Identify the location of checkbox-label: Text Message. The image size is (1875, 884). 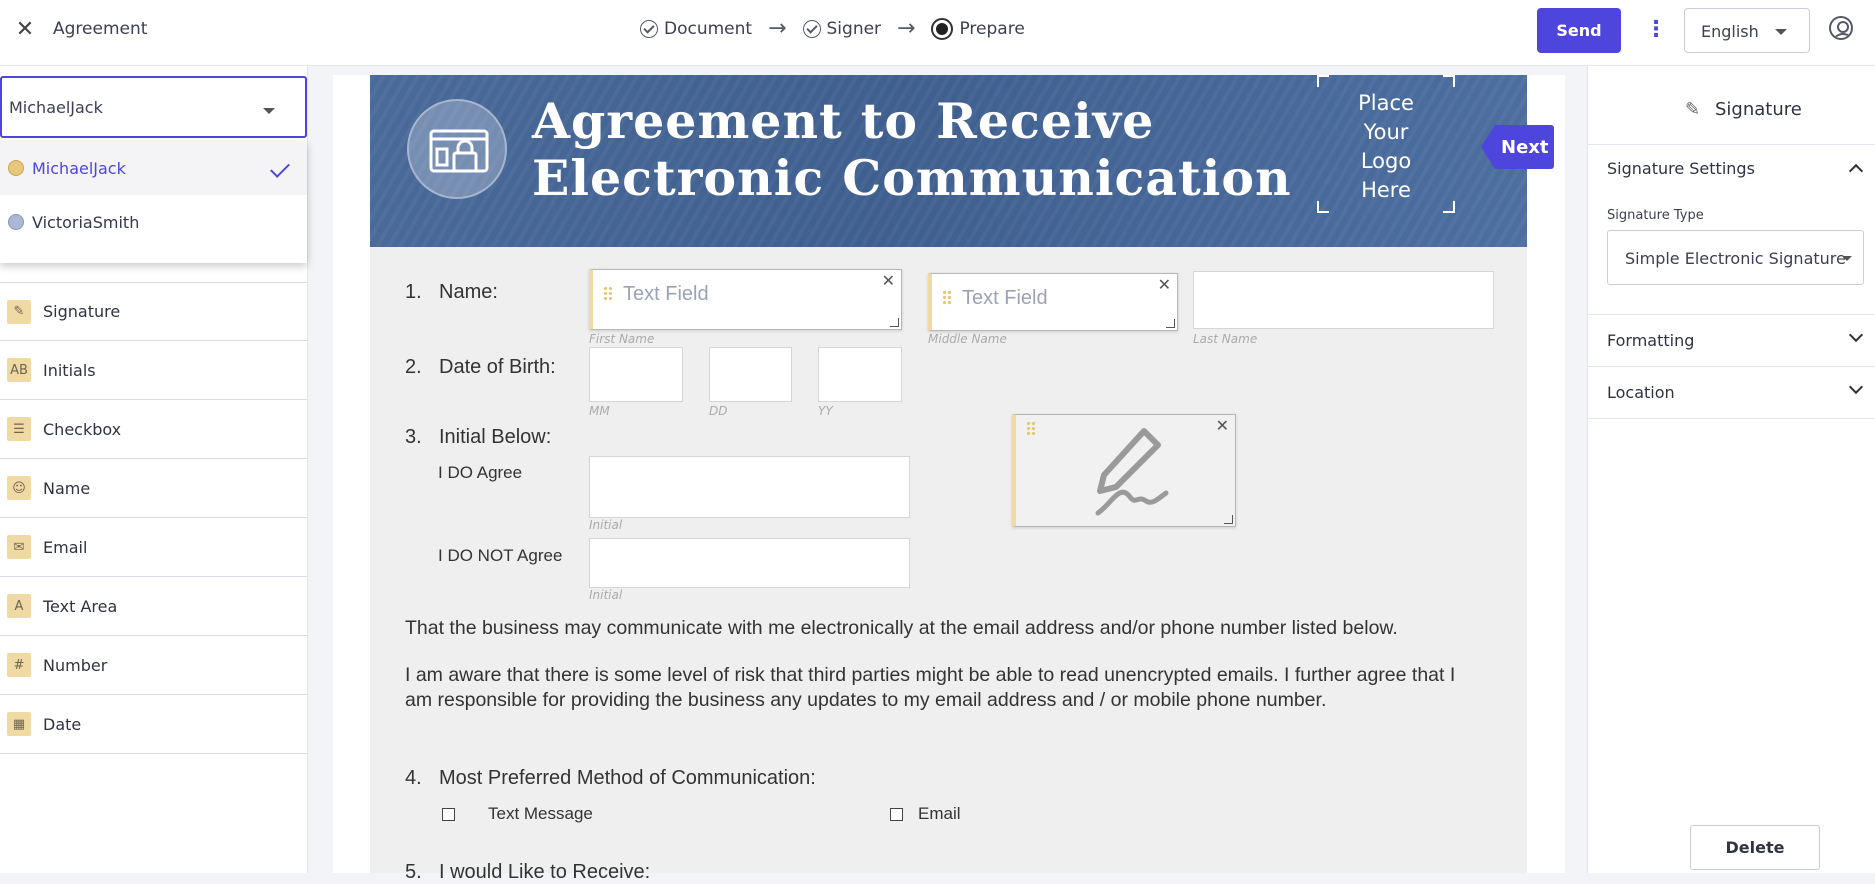
(540, 813).